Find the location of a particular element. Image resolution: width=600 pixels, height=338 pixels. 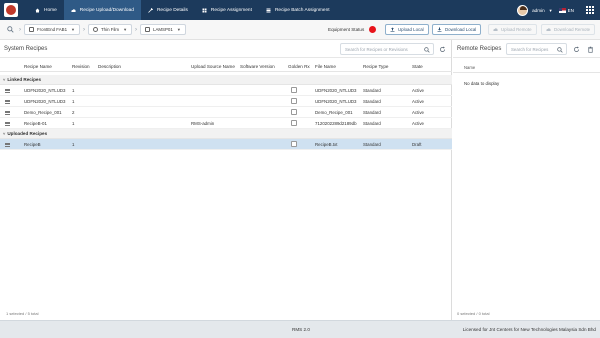

breadcrumb-equipment: LAMSP01 ▼ is located at coordinates (163, 29).